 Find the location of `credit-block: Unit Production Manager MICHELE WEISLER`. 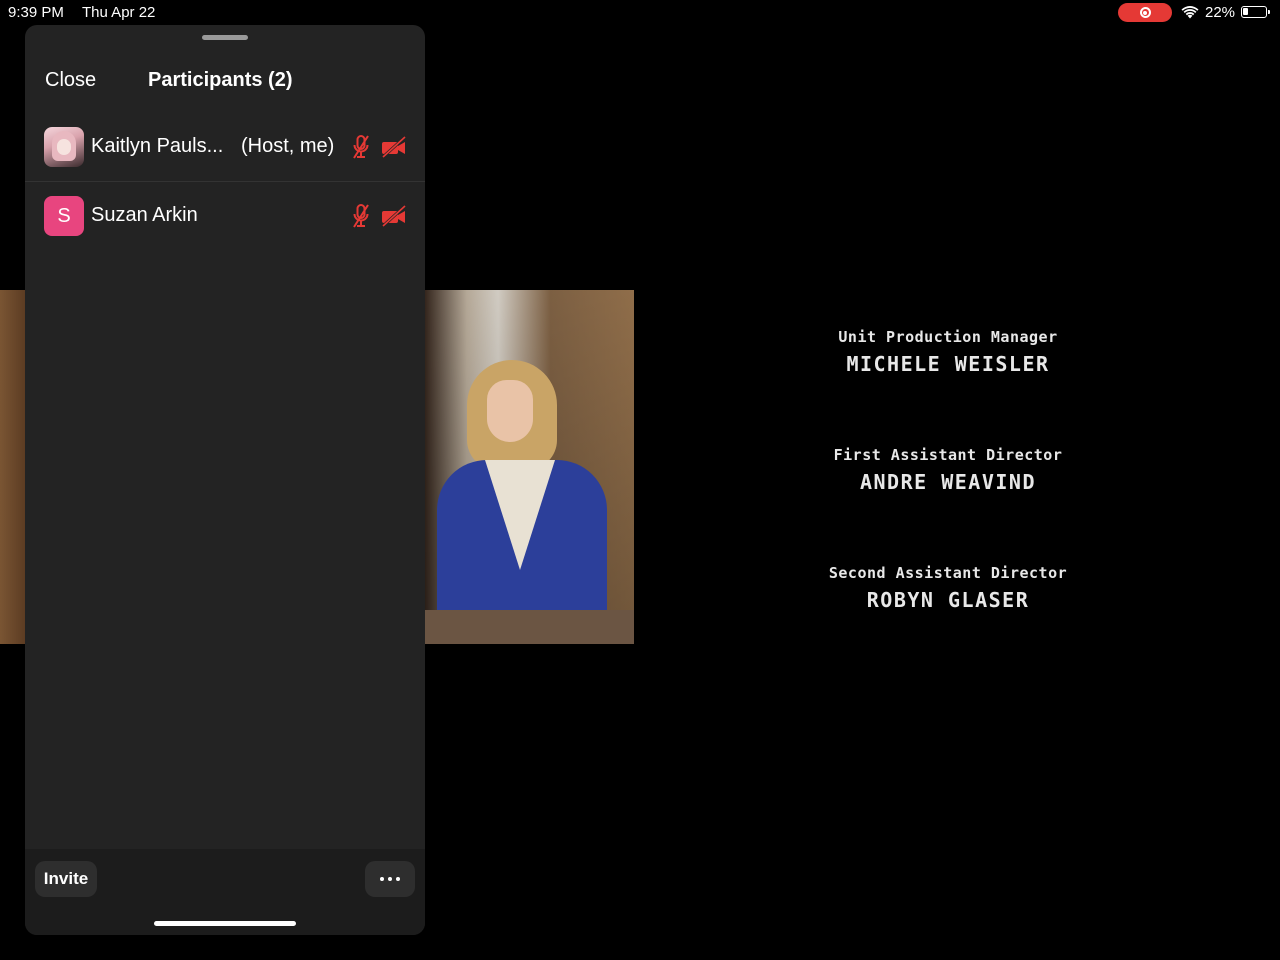

credit-block: Unit Production Manager MICHELE WEISLER is located at coordinates (948, 385).